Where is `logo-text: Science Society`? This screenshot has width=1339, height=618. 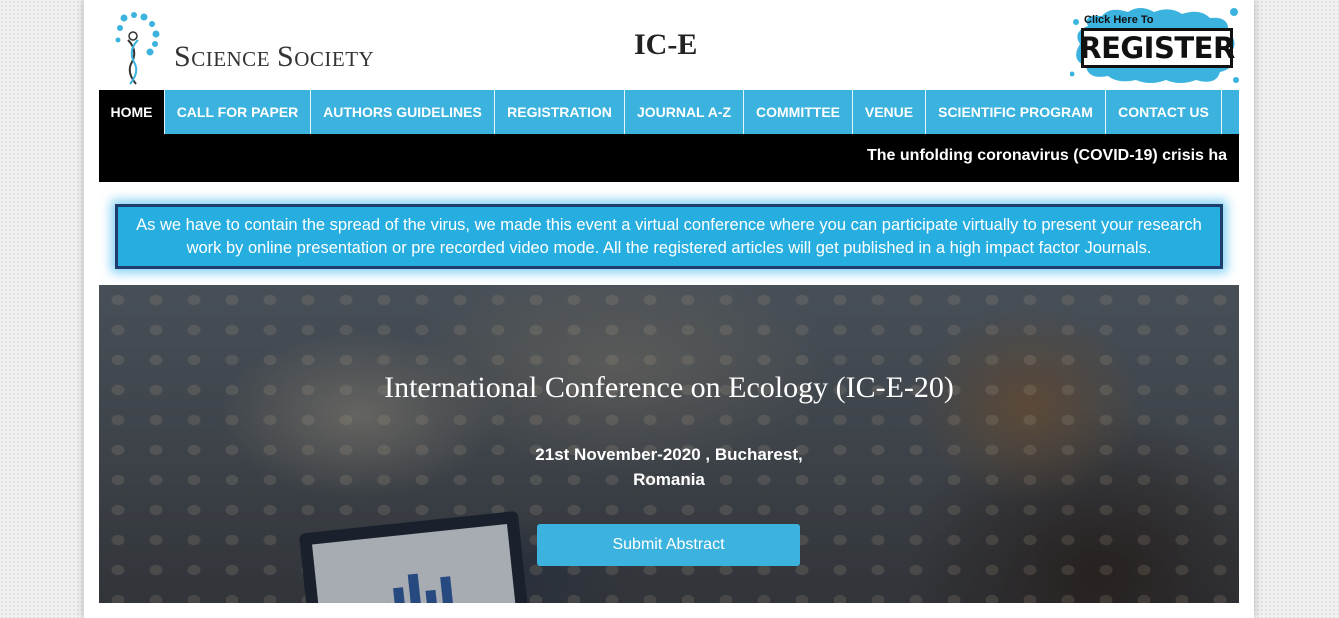
logo-text: Science Society is located at coordinates (274, 56).